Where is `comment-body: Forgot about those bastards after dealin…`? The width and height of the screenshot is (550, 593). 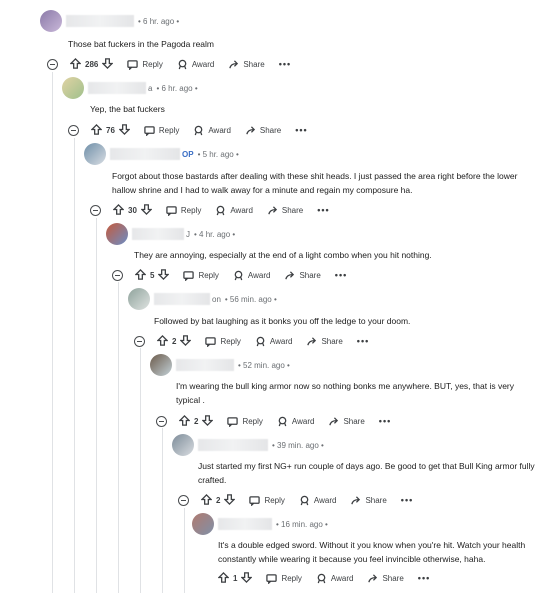
comment-body: Forgot about those bastards after dealin… is located at coordinates (315, 183).